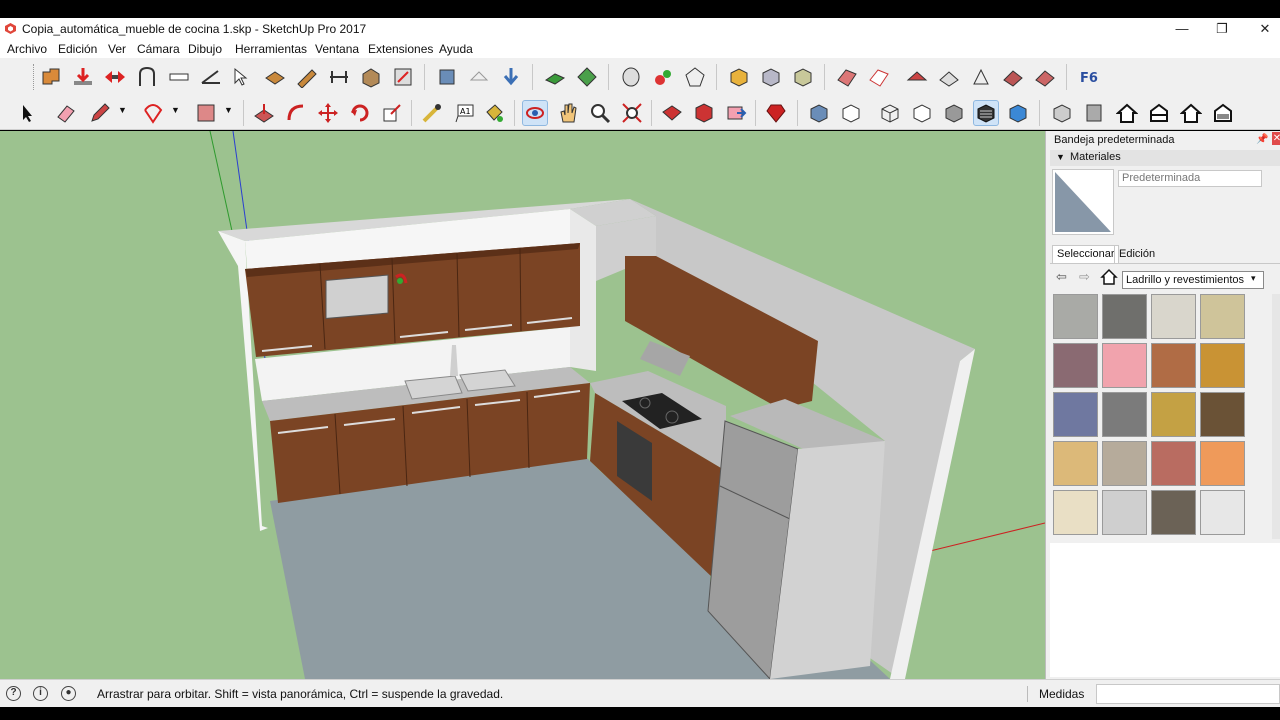 This screenshot has width=1280, height=720. I want to click on tab-seleccionar: Seleccionar, so click(1086, 254).